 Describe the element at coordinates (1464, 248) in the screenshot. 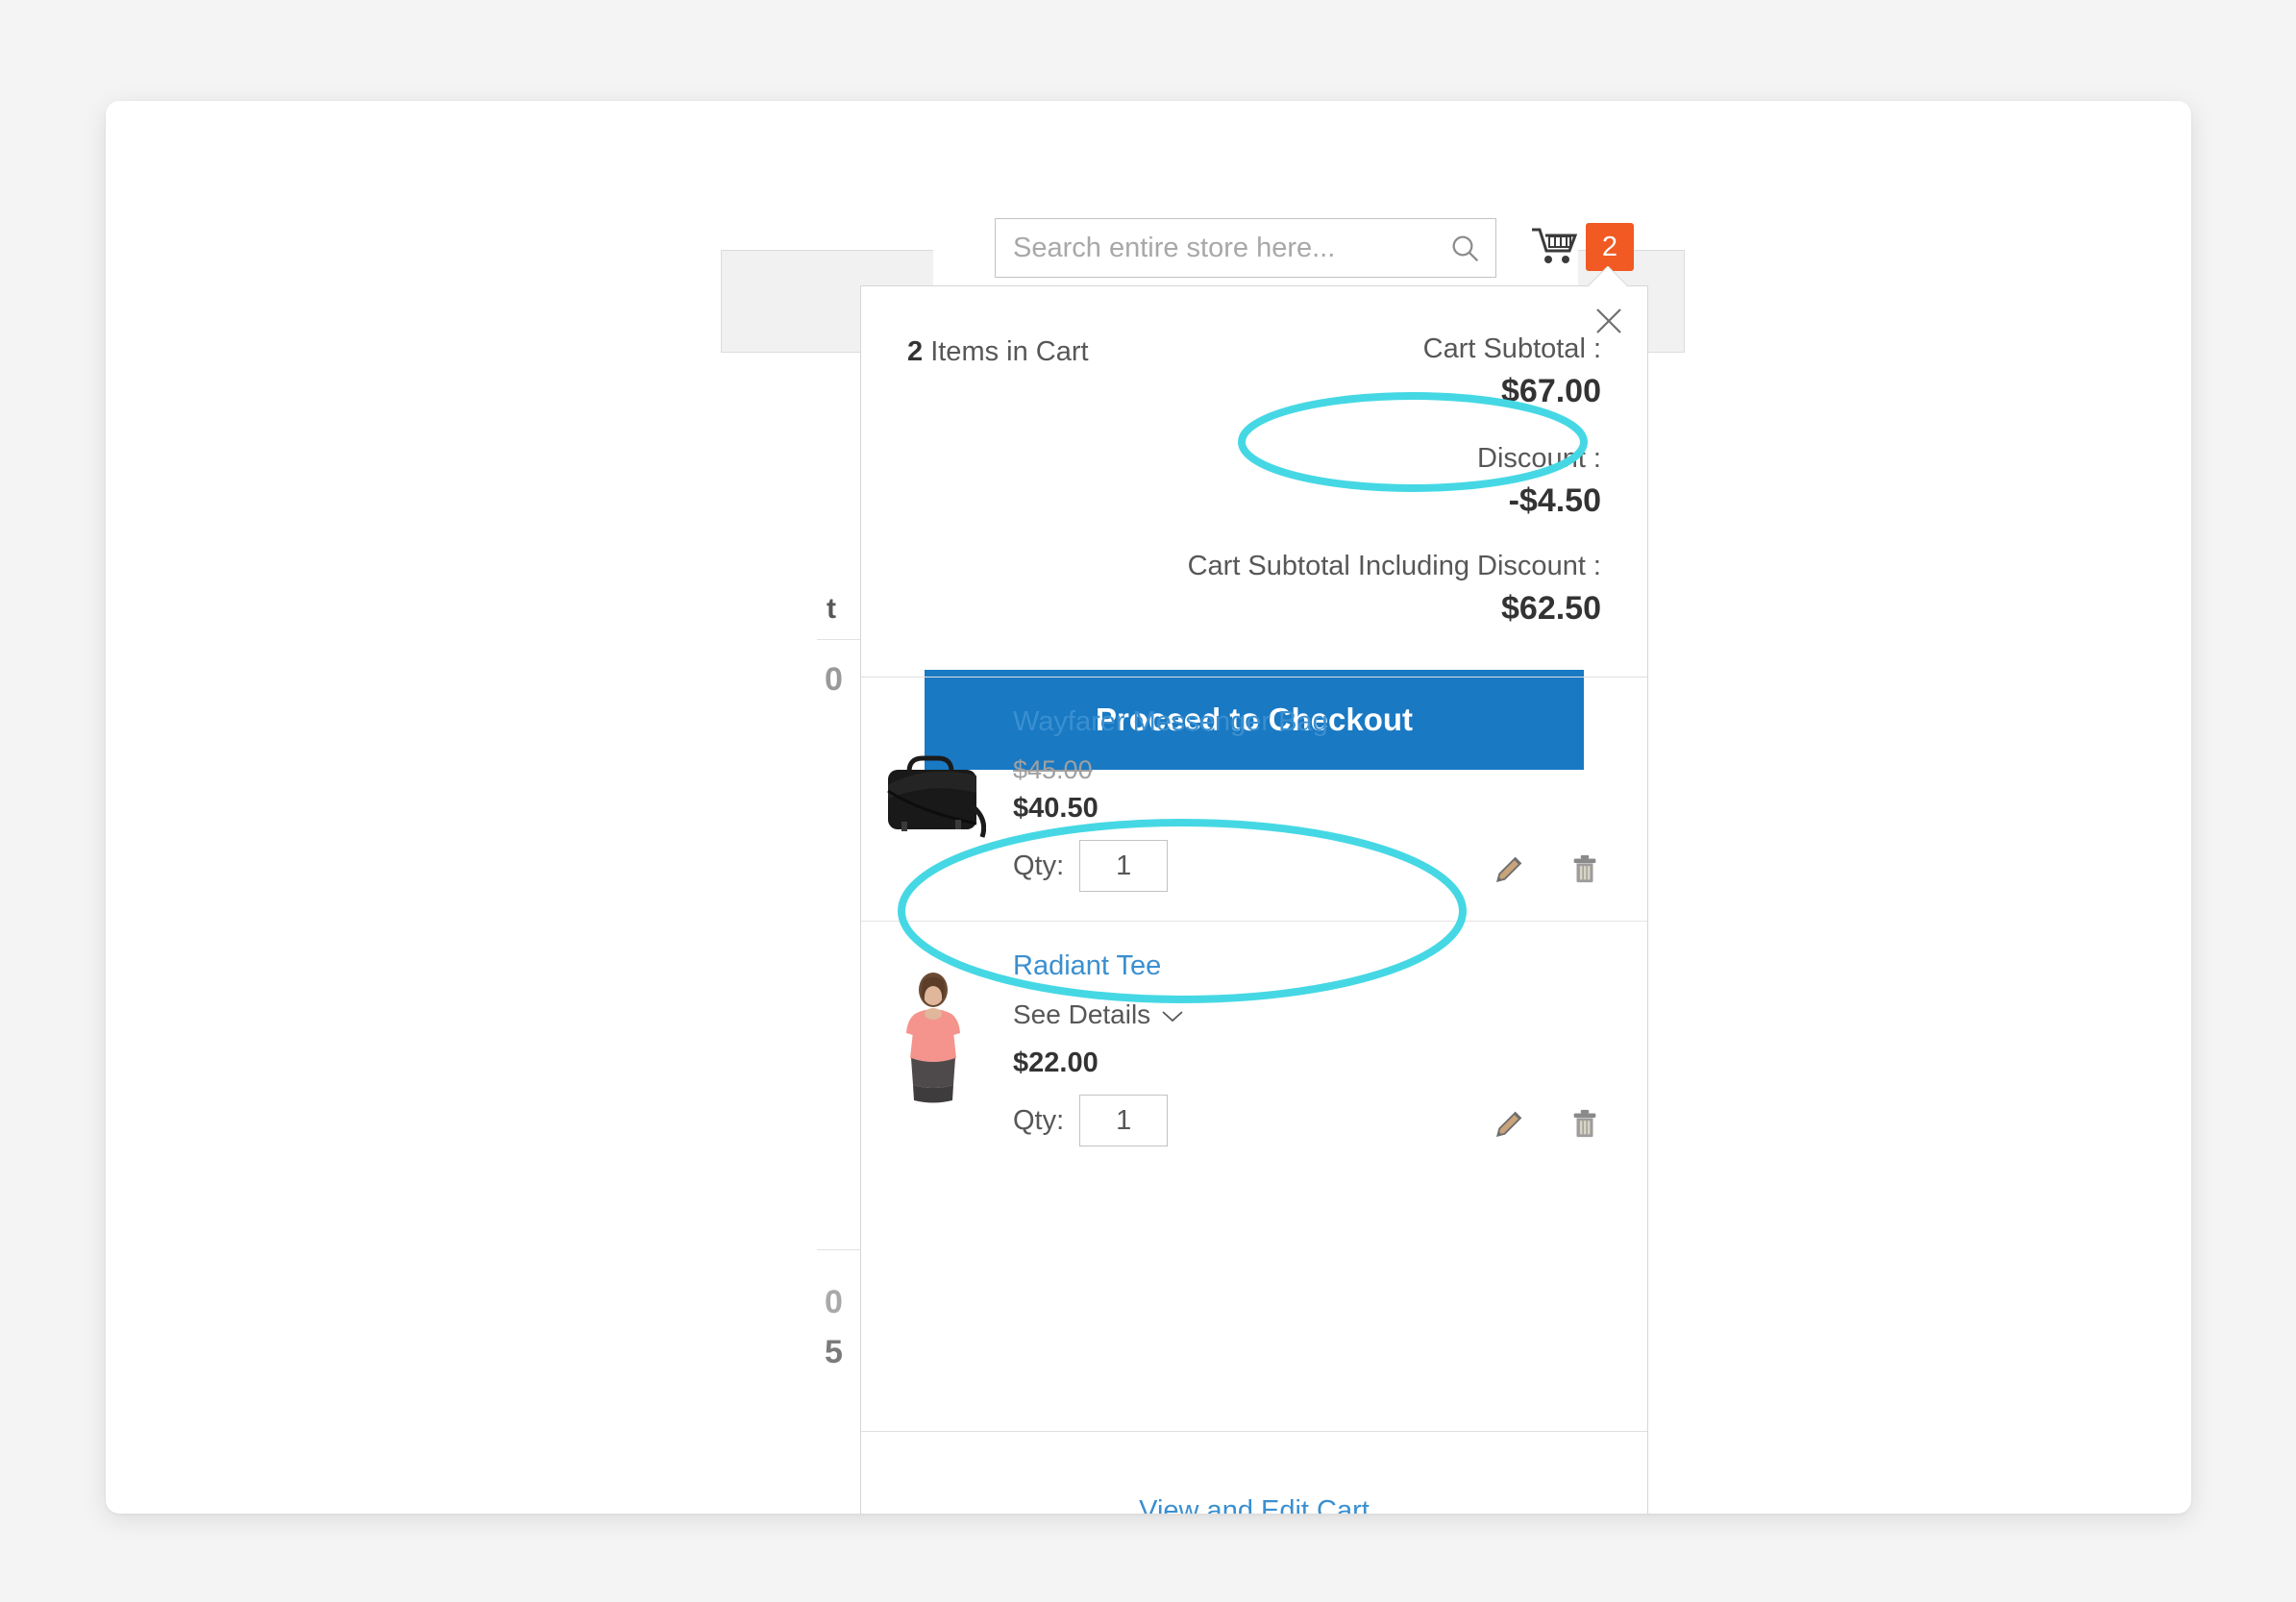

I see `search-icon` at that location.